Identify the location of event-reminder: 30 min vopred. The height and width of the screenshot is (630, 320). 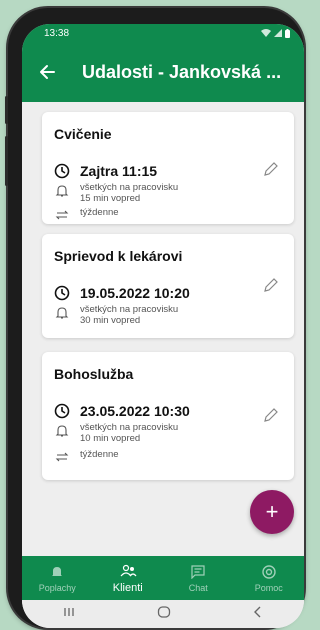
(110, 320).